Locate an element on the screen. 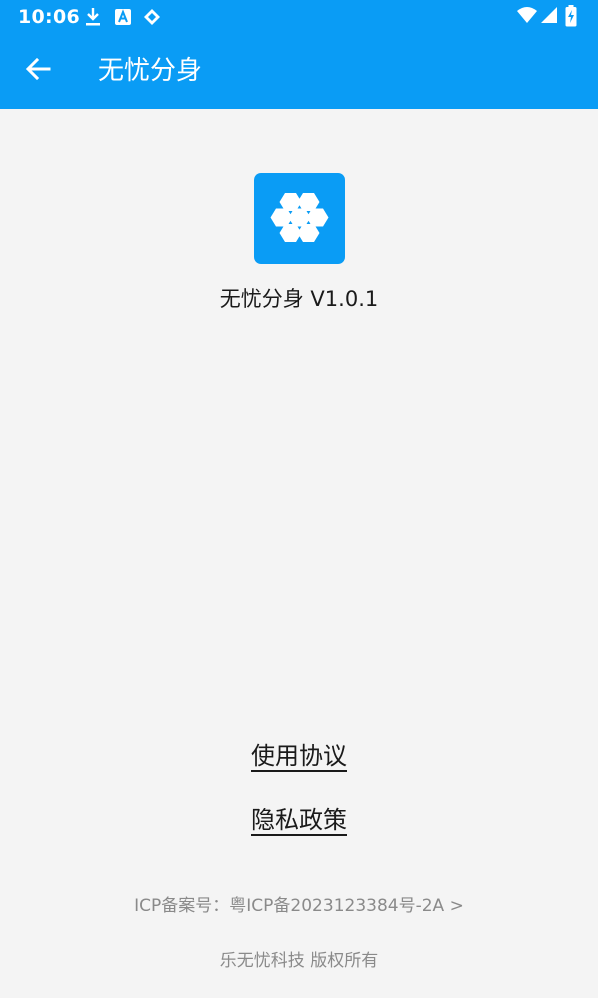  icp-link: ICP备案号：粤ICP备2023123384号-2A > is located at coordinates (299, 903).